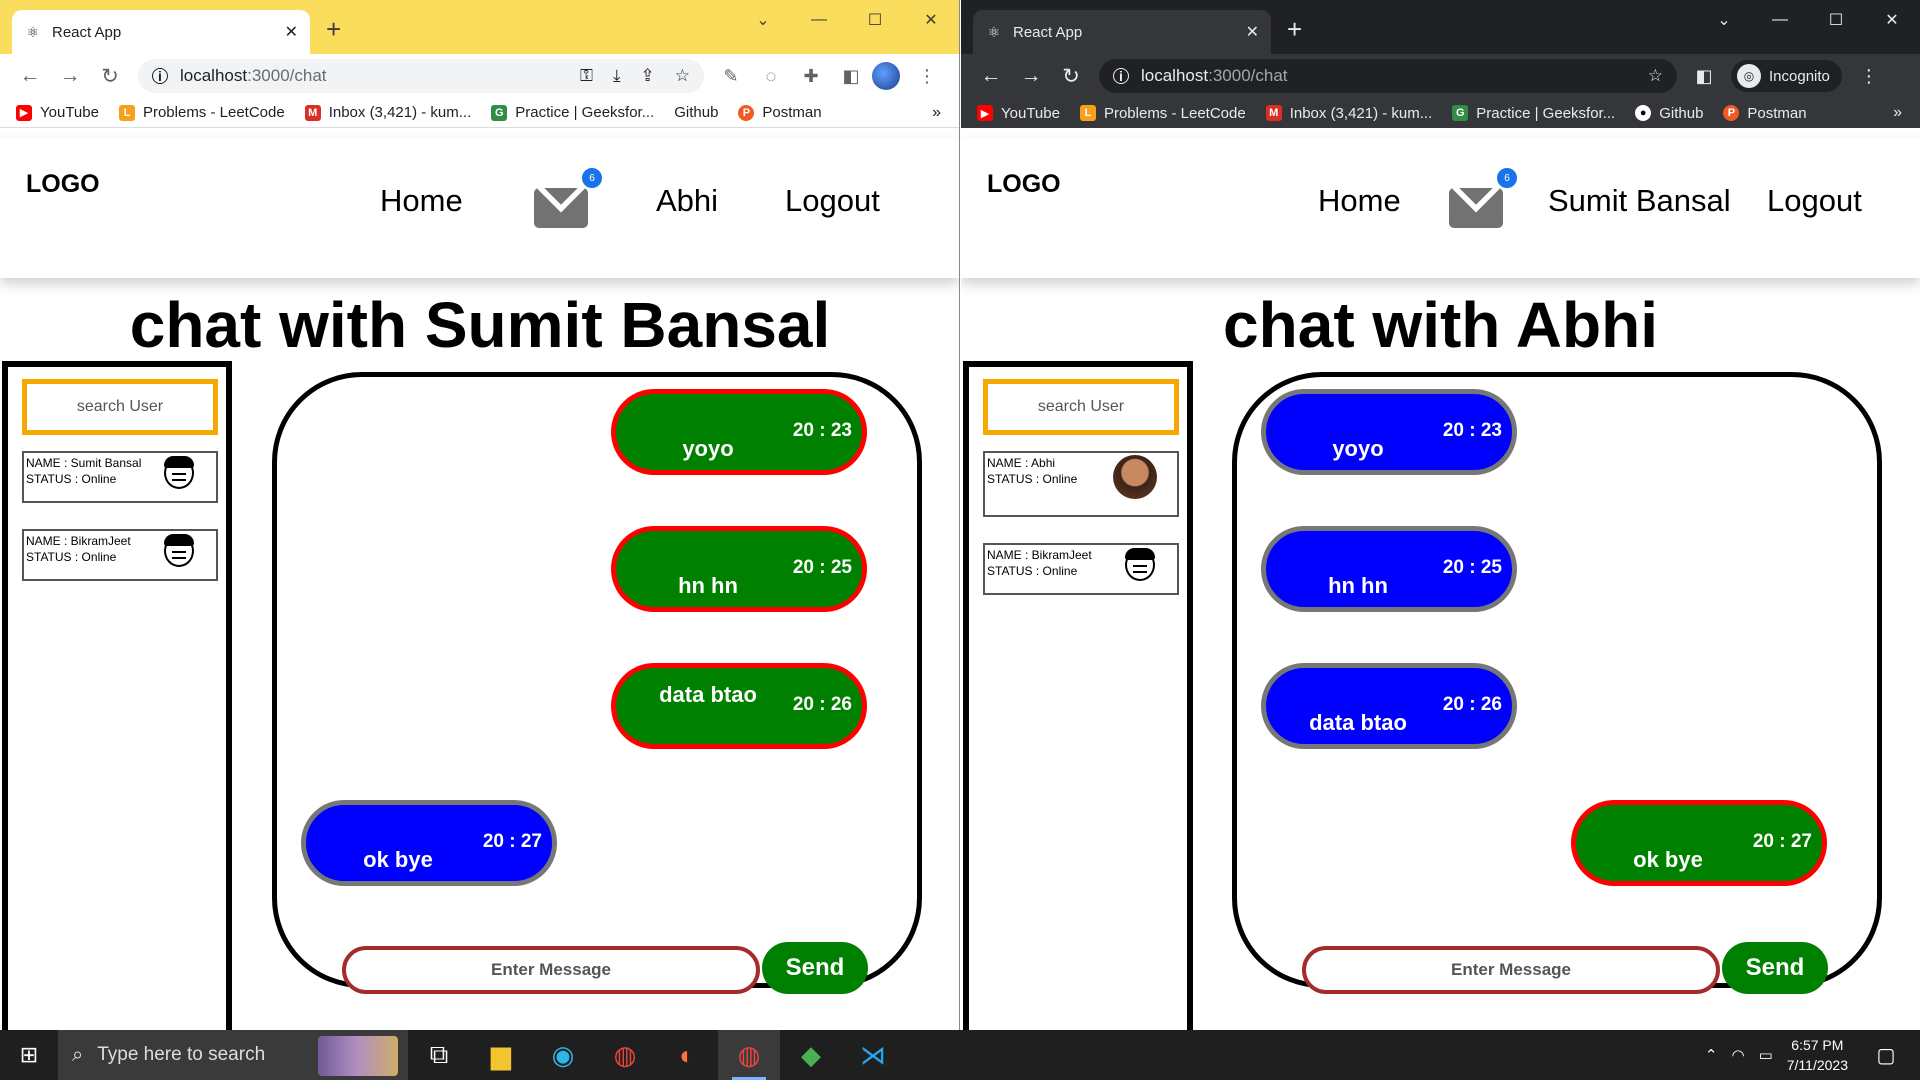 The image size is (1920, 1080). Describe the element at coordinates (501, 1055) in the screenshot. I see `file-explorer-icon: ▆` at that location.